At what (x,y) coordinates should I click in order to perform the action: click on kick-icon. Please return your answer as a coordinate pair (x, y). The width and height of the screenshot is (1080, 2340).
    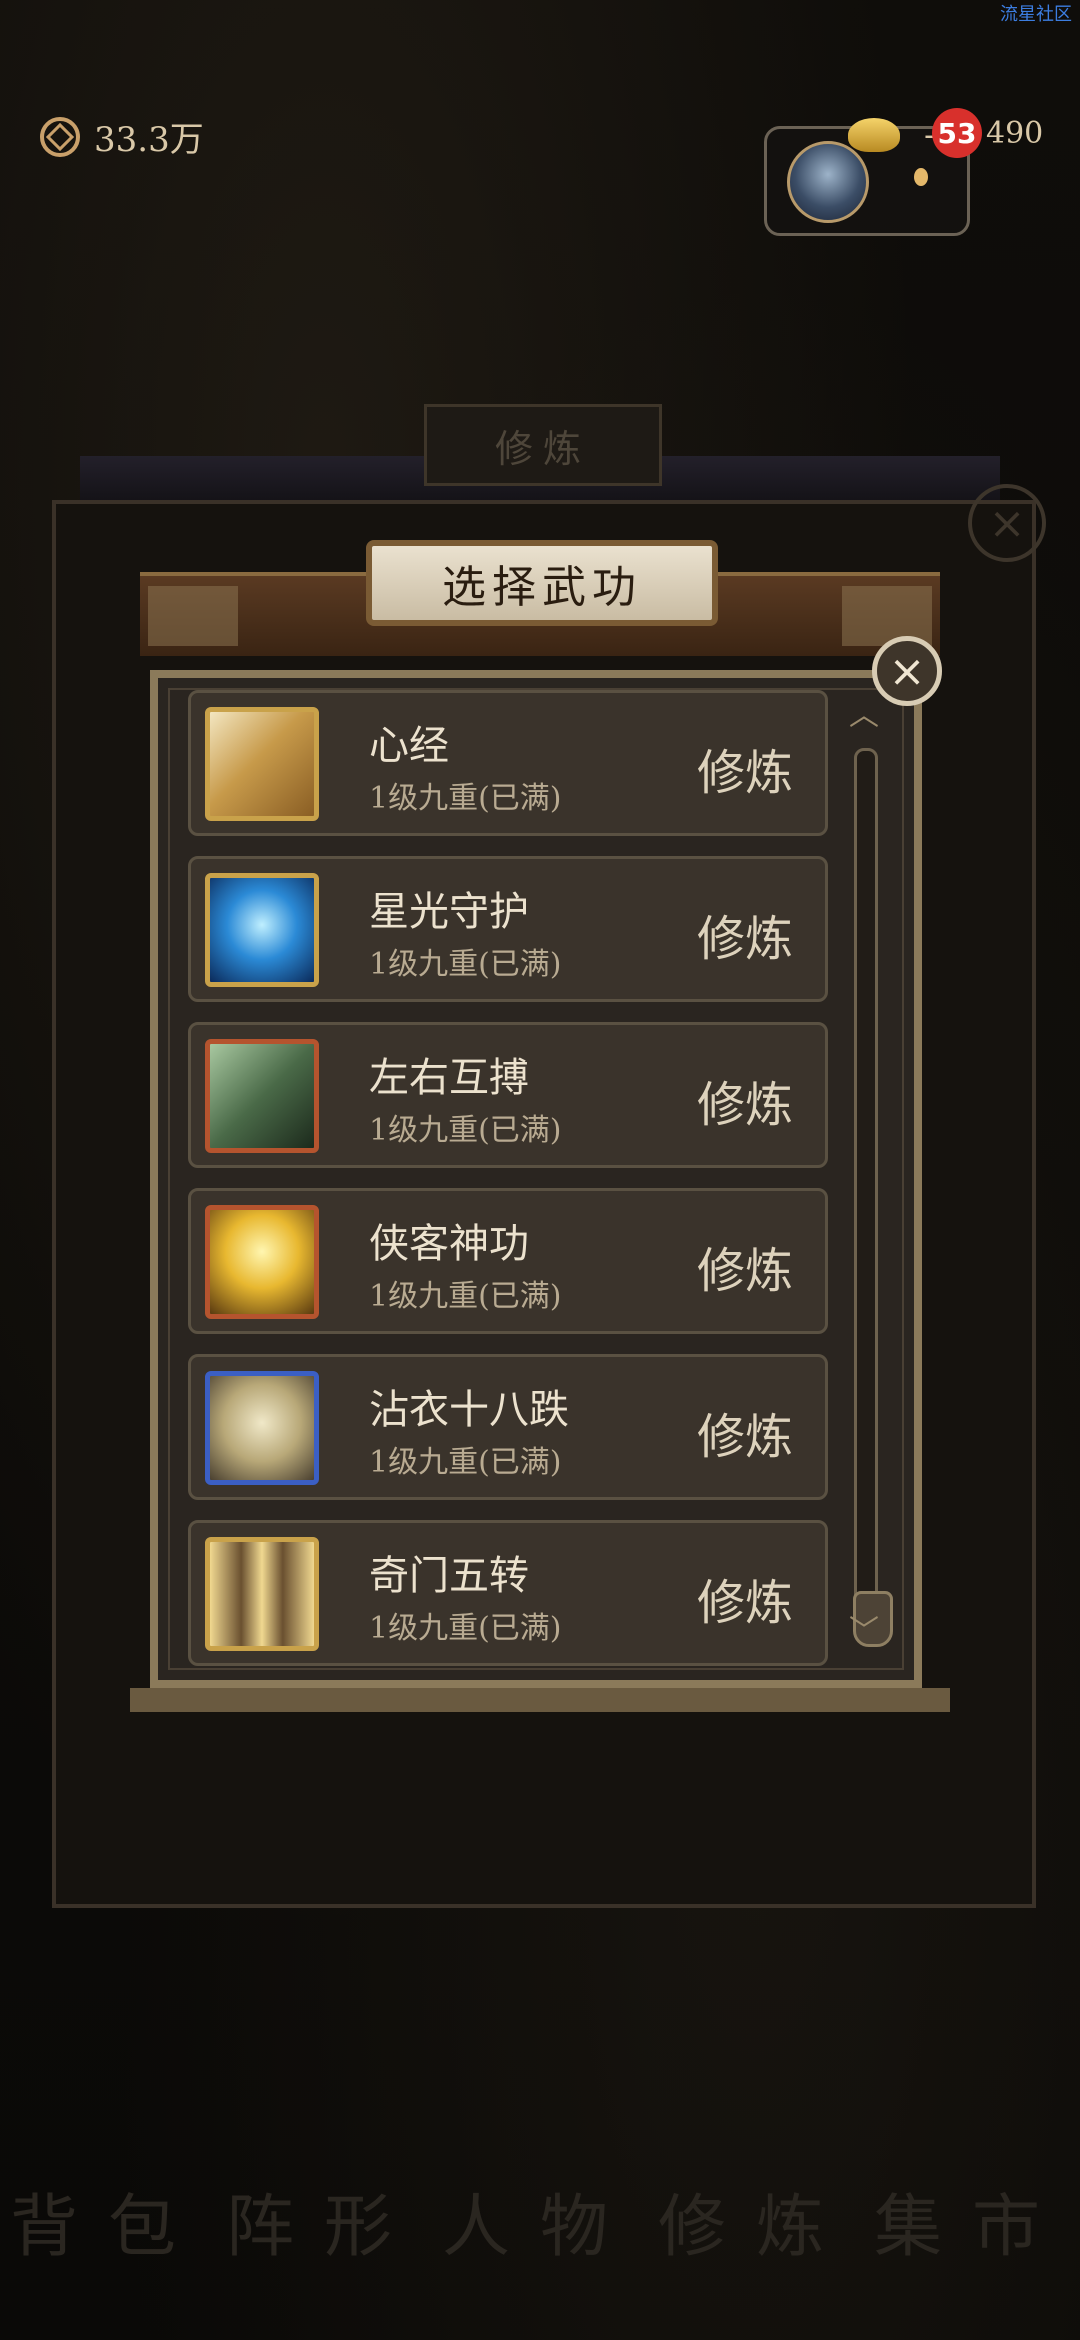
    Looking at the image, I should click on (262, 1428).